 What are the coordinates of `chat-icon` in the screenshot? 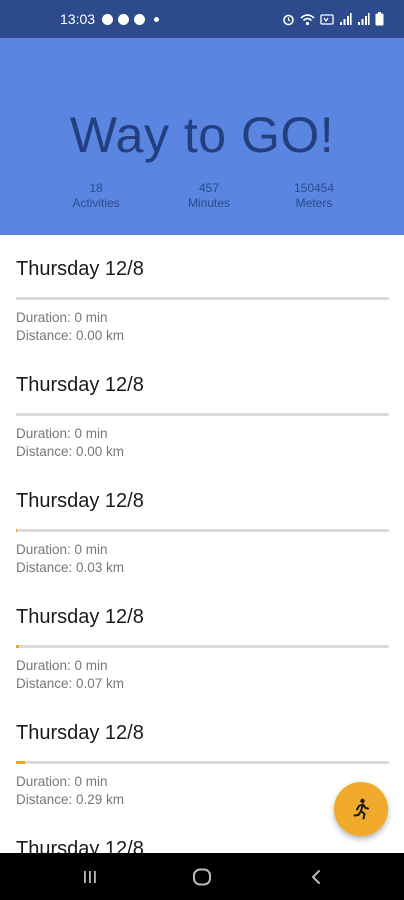 It's located at (108, 19).